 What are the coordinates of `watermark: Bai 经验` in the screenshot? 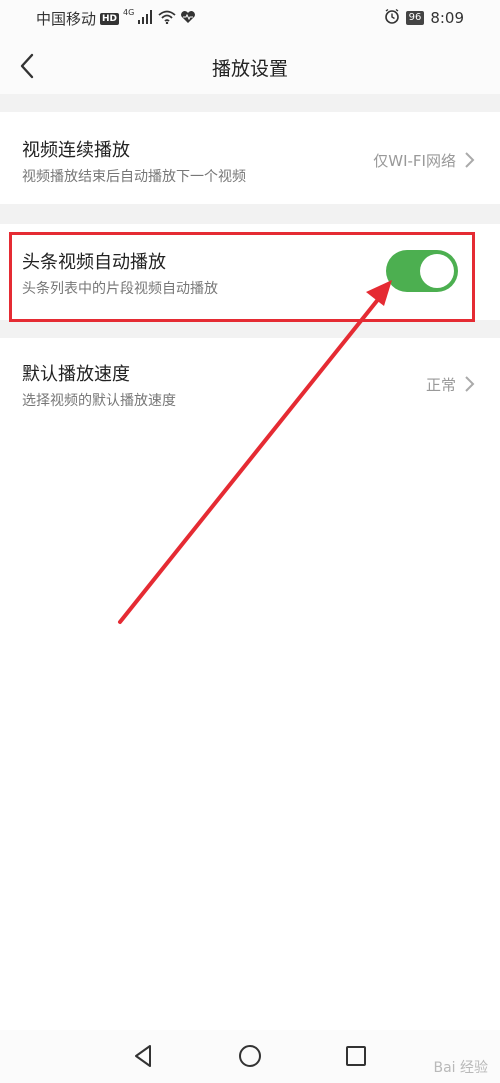 It's located at (460, 1068).